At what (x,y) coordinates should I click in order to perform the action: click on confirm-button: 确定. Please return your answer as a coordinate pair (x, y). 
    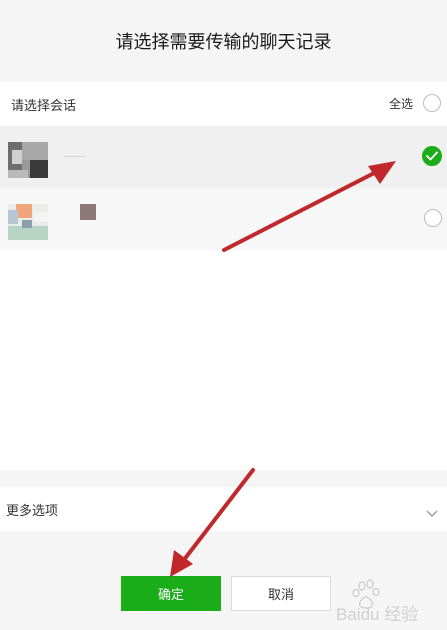
    Looking at the image, I should click on (171, 593).